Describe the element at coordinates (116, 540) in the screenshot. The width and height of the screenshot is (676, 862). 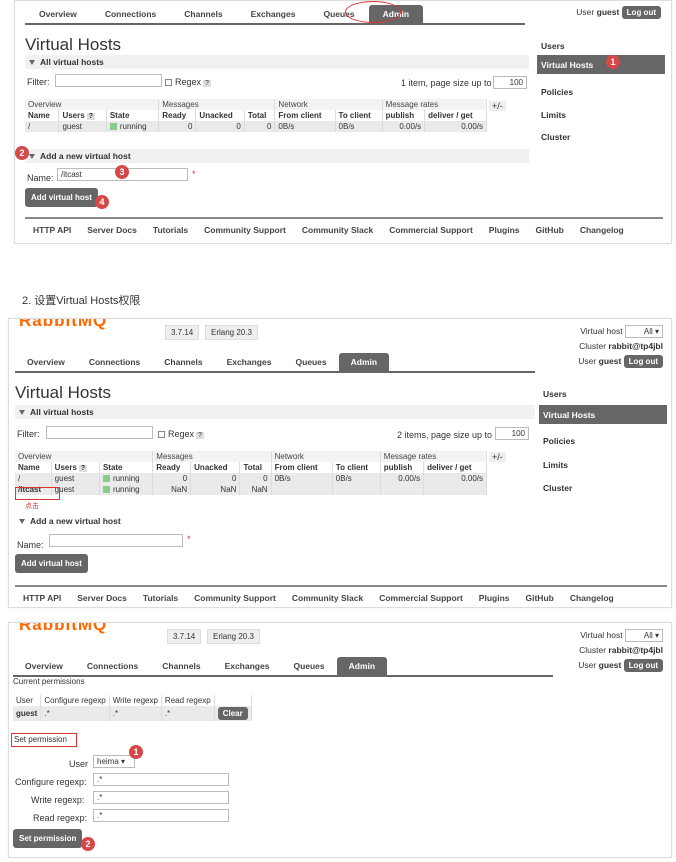
I see `vhost-name-input` at that location.